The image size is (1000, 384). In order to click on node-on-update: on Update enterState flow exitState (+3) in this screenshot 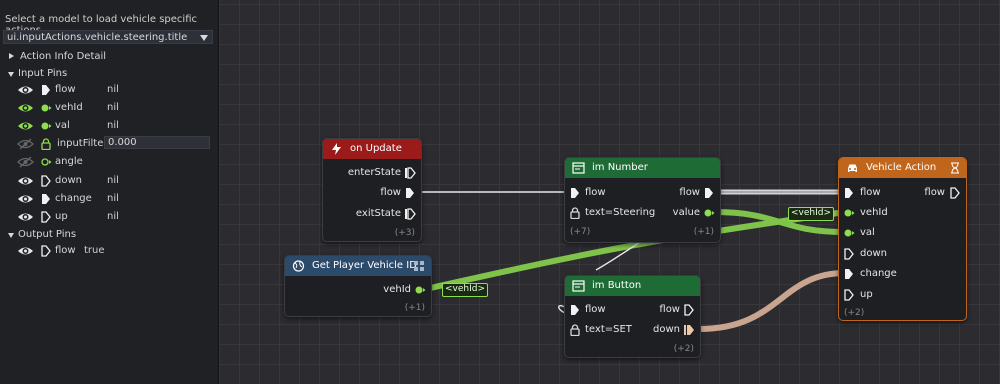, I will do `click(372, 190)`.